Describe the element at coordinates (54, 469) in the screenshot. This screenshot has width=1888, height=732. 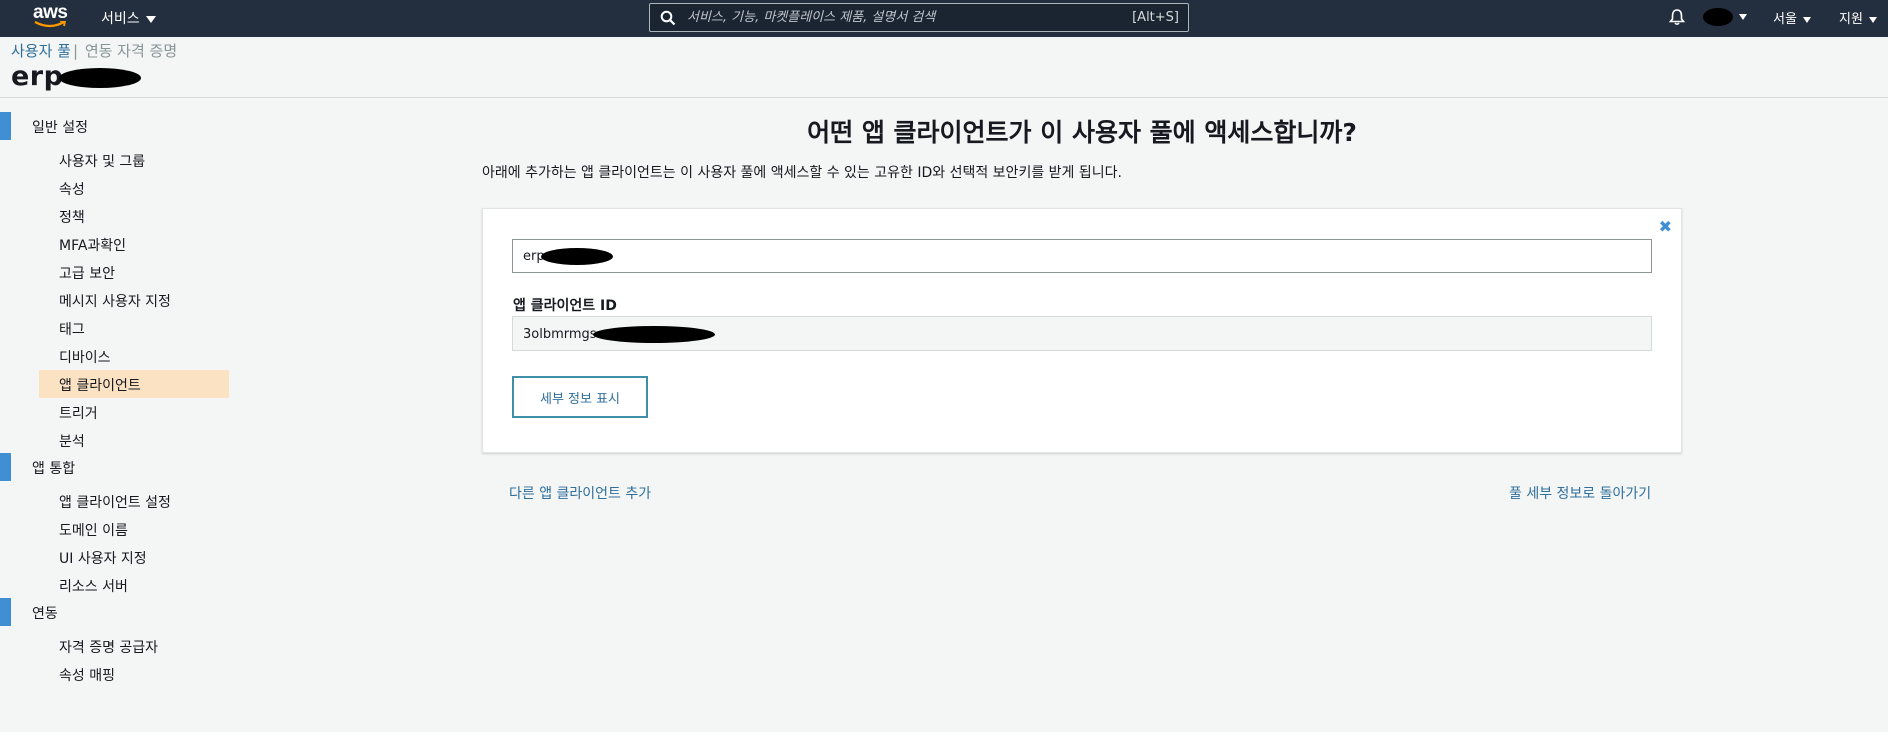
I see `section-label: 앱 통합` at that location.